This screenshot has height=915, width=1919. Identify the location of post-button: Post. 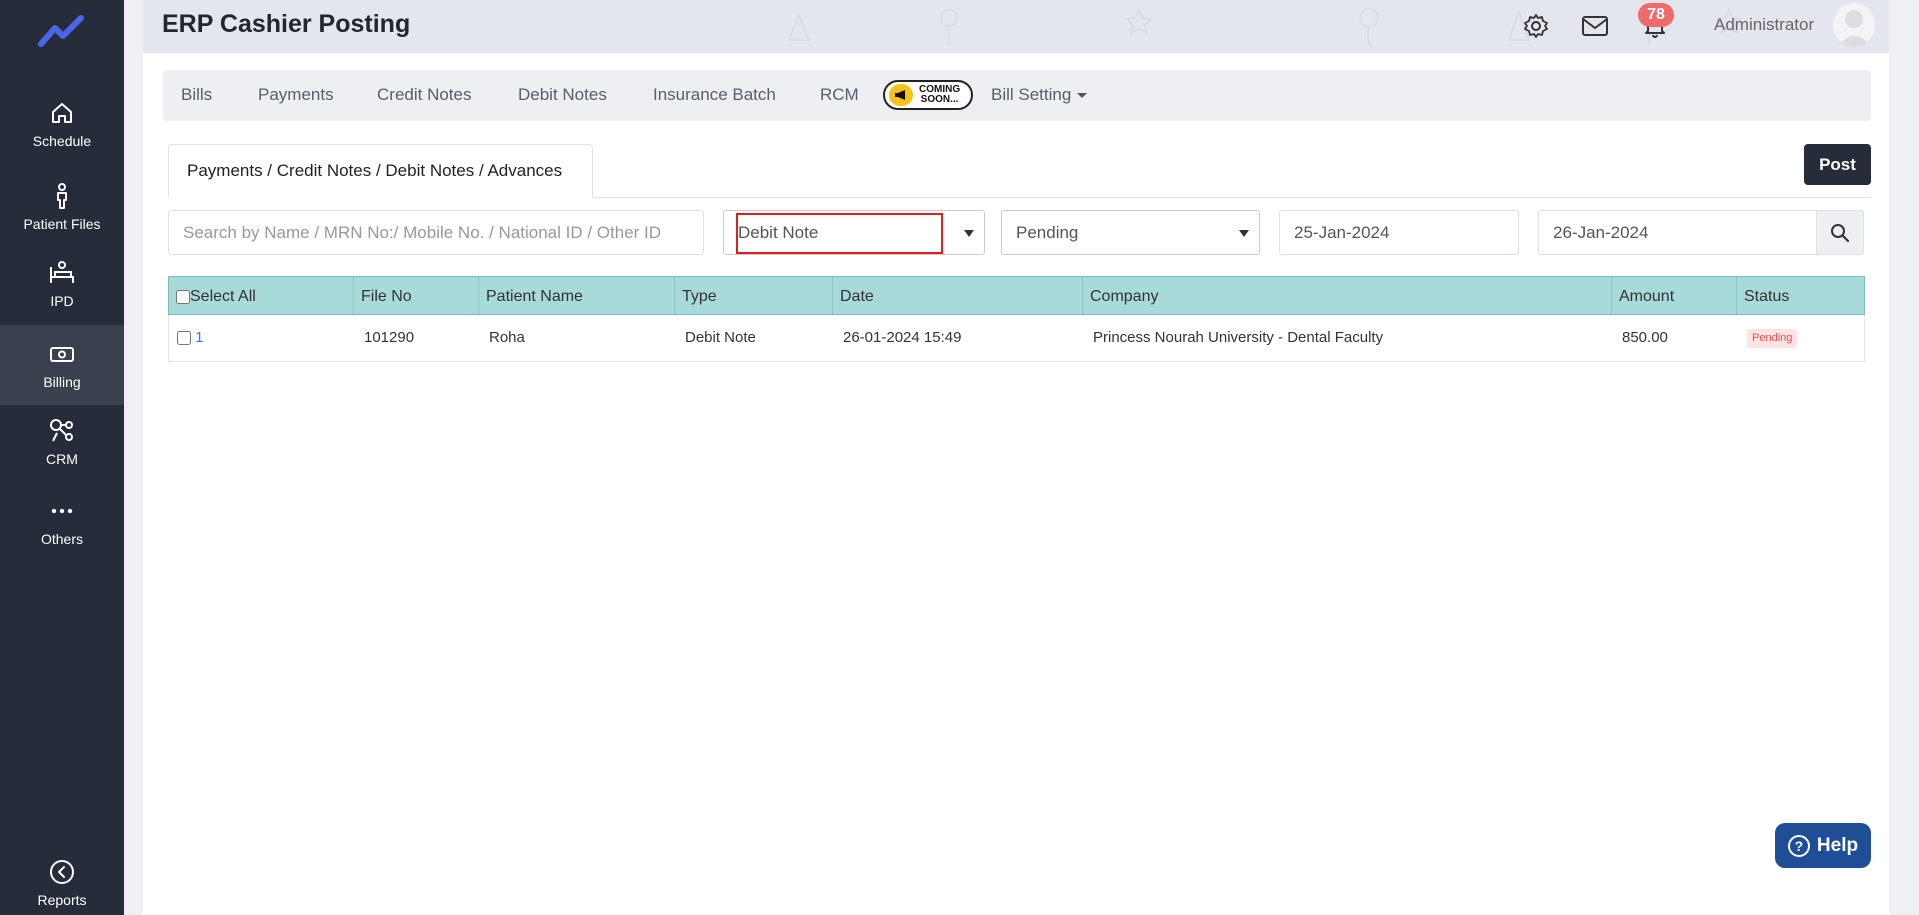
(1837, 164).